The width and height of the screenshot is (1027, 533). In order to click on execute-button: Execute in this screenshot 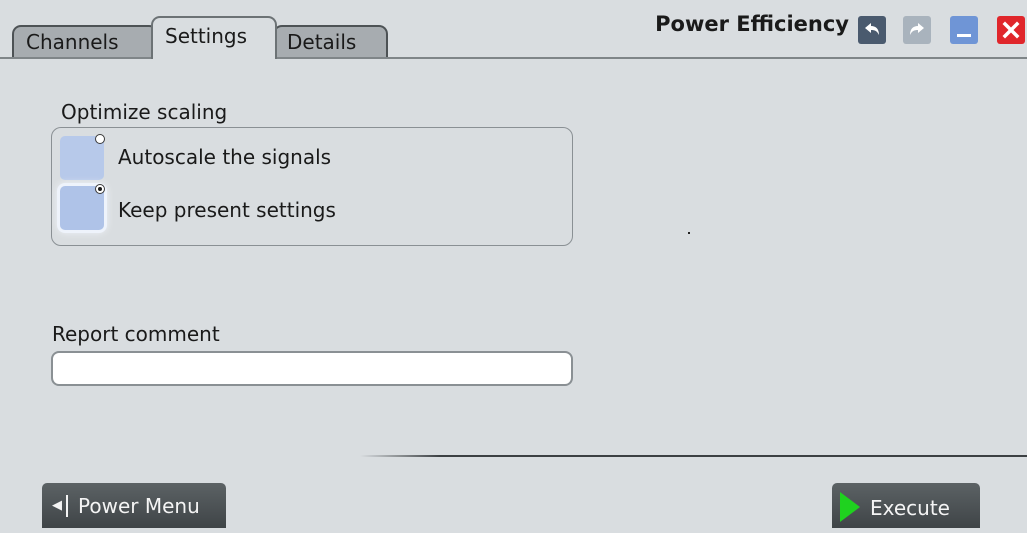, I will do `click(906, 505)`.